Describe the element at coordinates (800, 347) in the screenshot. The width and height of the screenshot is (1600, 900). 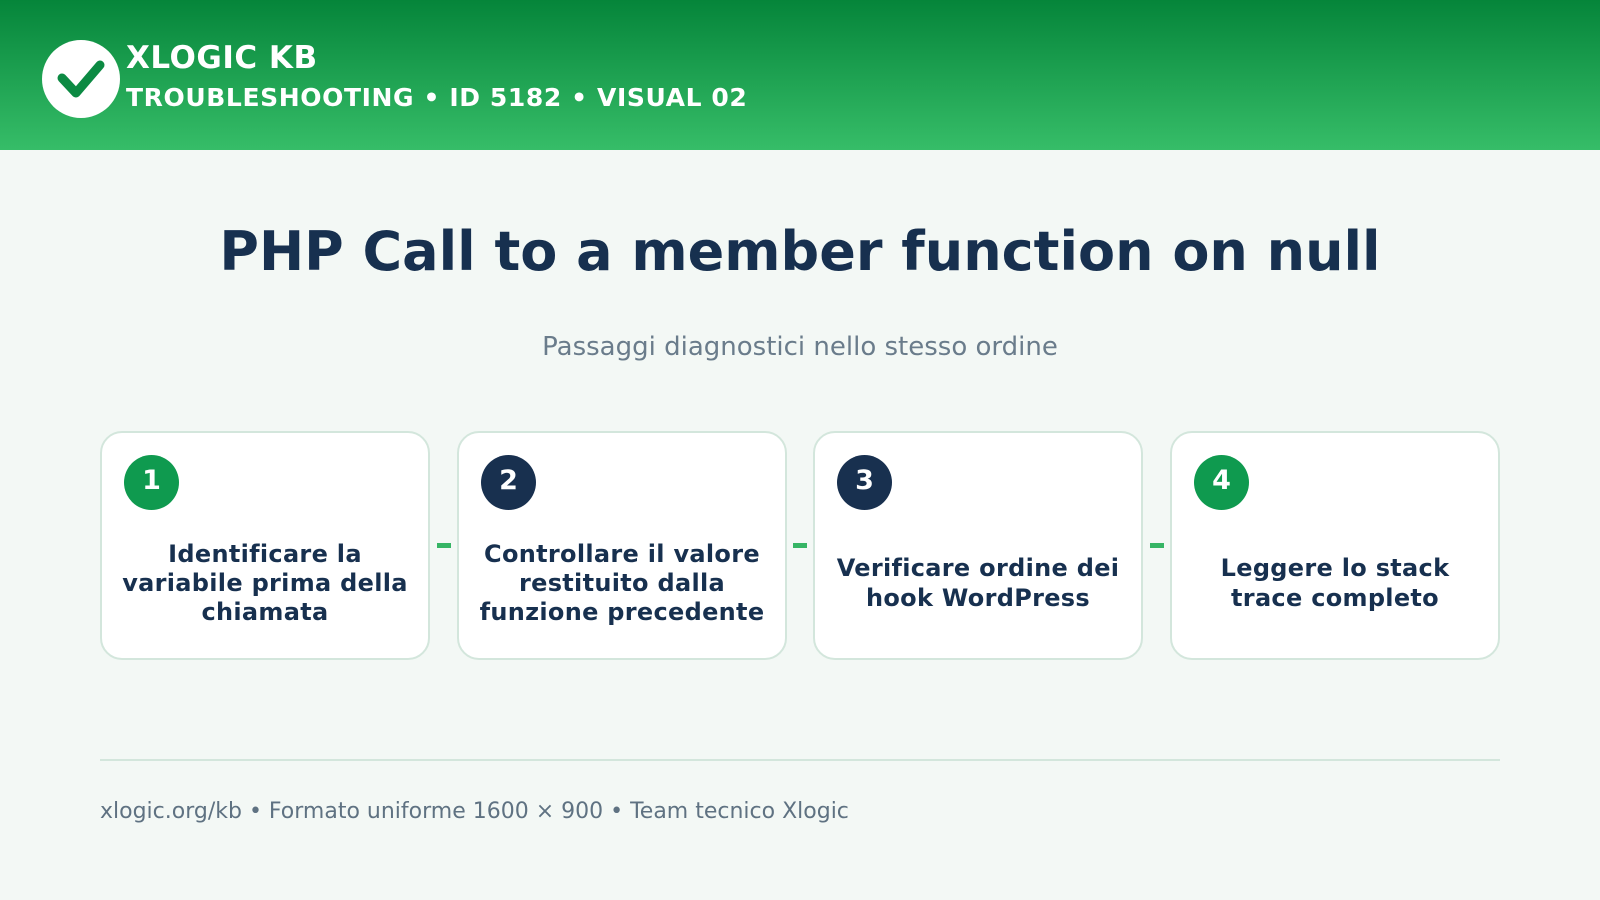
I see `page-subtitle: Passaggi diagnostici nello stesso ordine` at that location.